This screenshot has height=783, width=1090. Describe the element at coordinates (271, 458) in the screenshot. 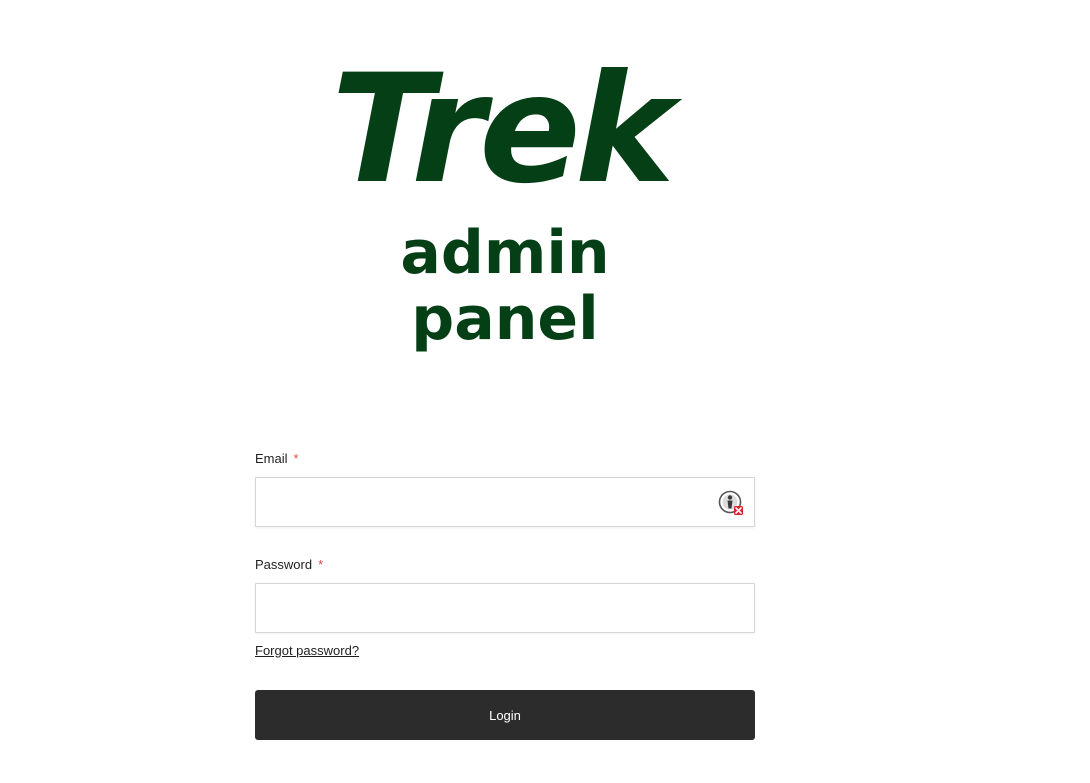

I see `email-label: Email` at that location.